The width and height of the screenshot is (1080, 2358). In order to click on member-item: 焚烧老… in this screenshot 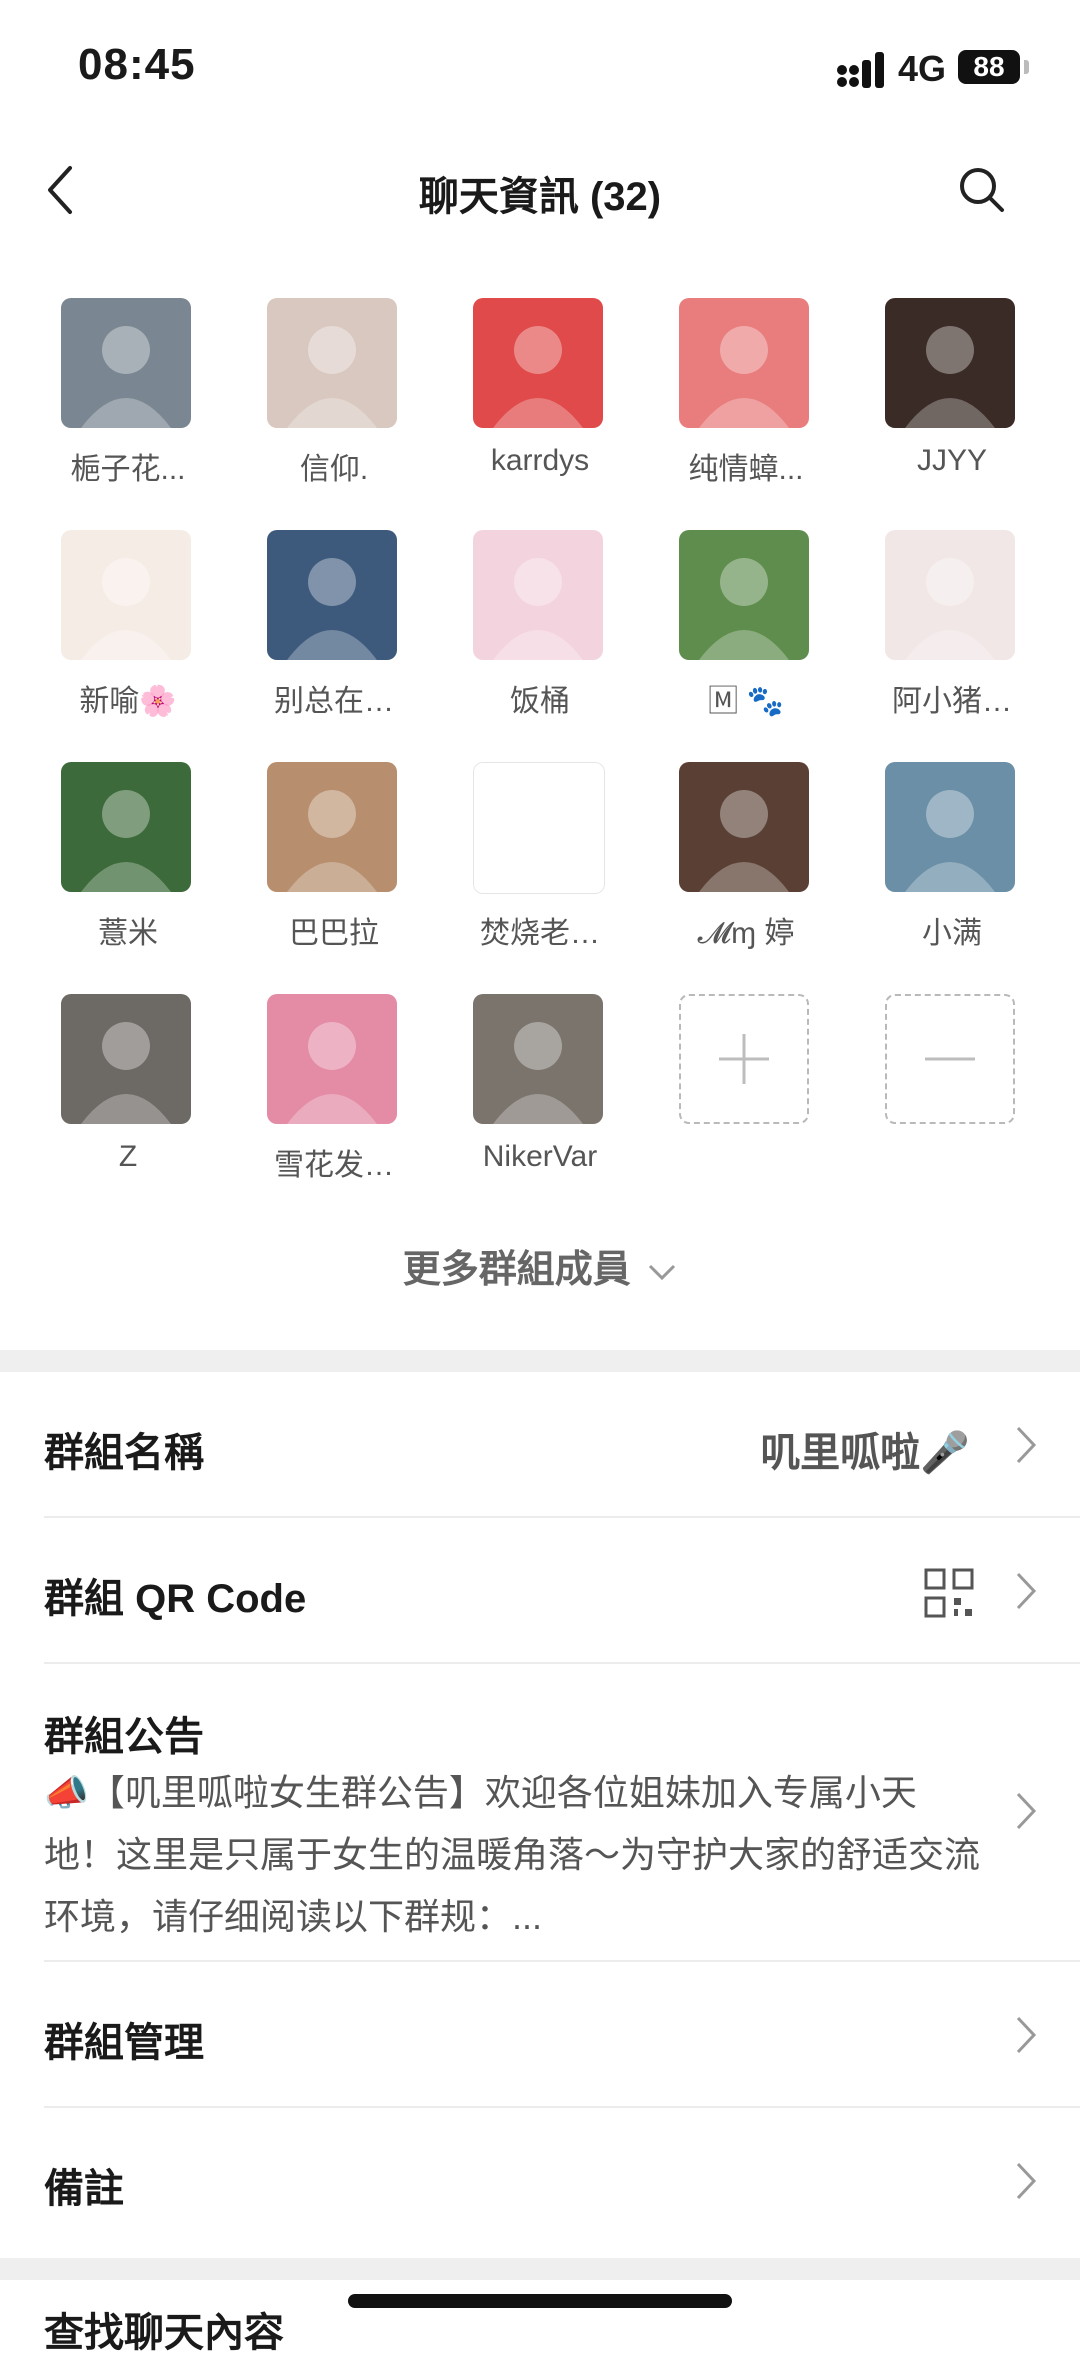, I will do `click(540, 858)`.